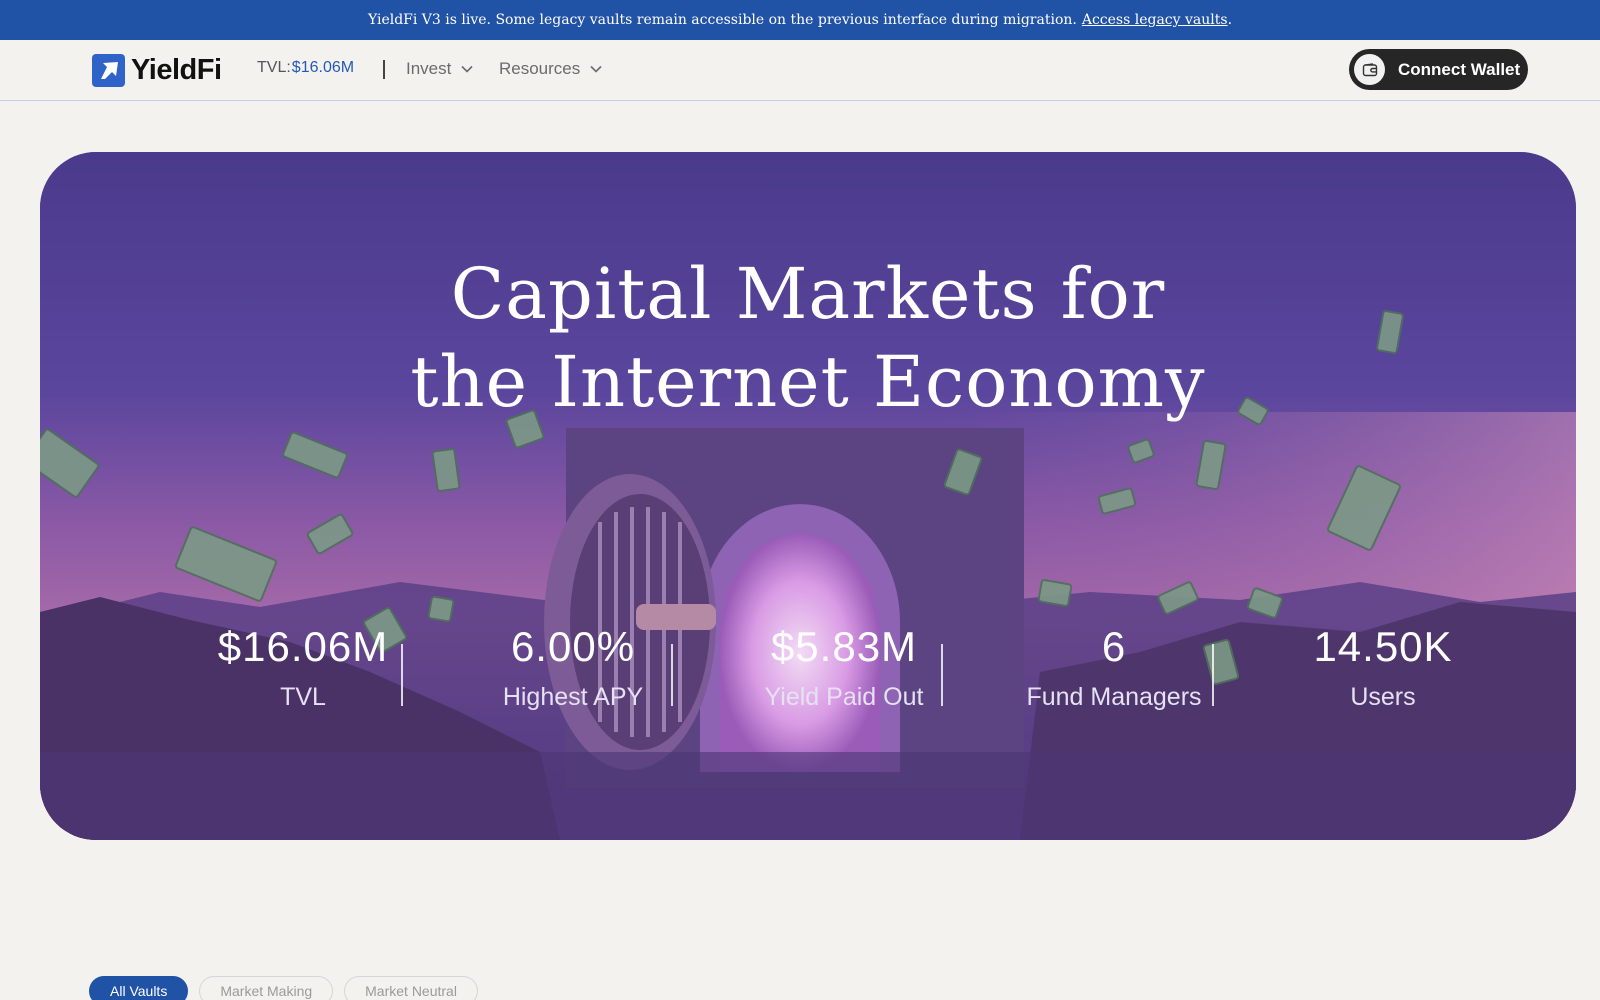 This screenshot has width=1600, height=1000. I want to click on yieldfi-logo-icon, so click(108, 70).